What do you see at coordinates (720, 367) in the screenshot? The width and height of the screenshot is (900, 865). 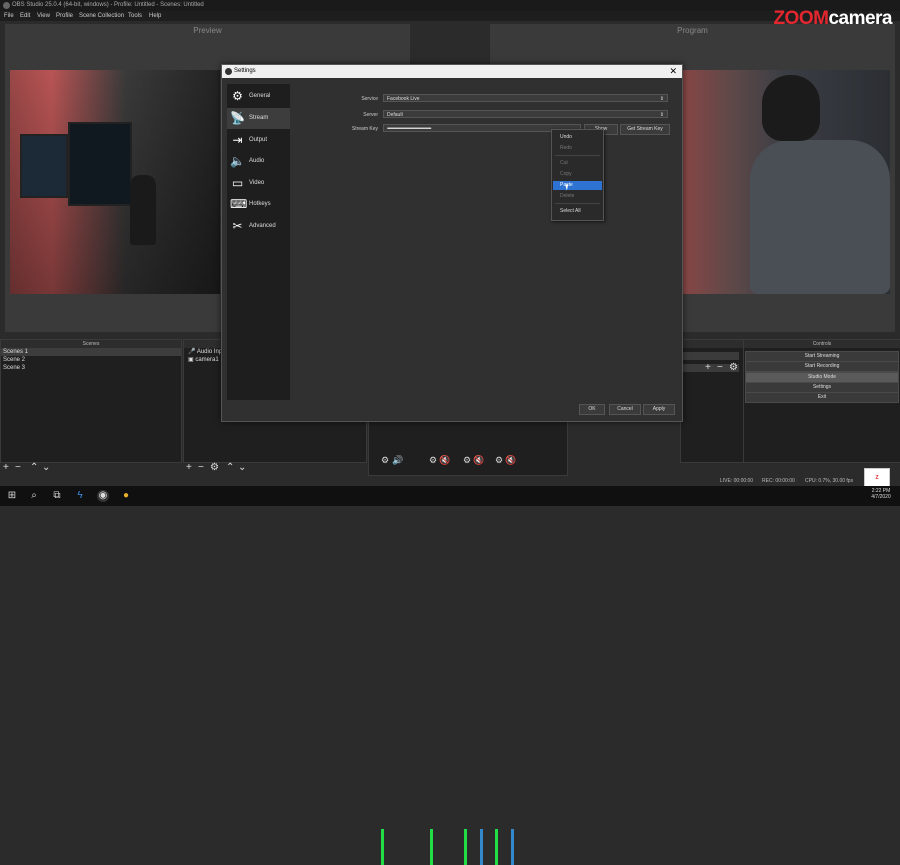 I see `remove-transition-button: −` at bounding box center [720, 367].